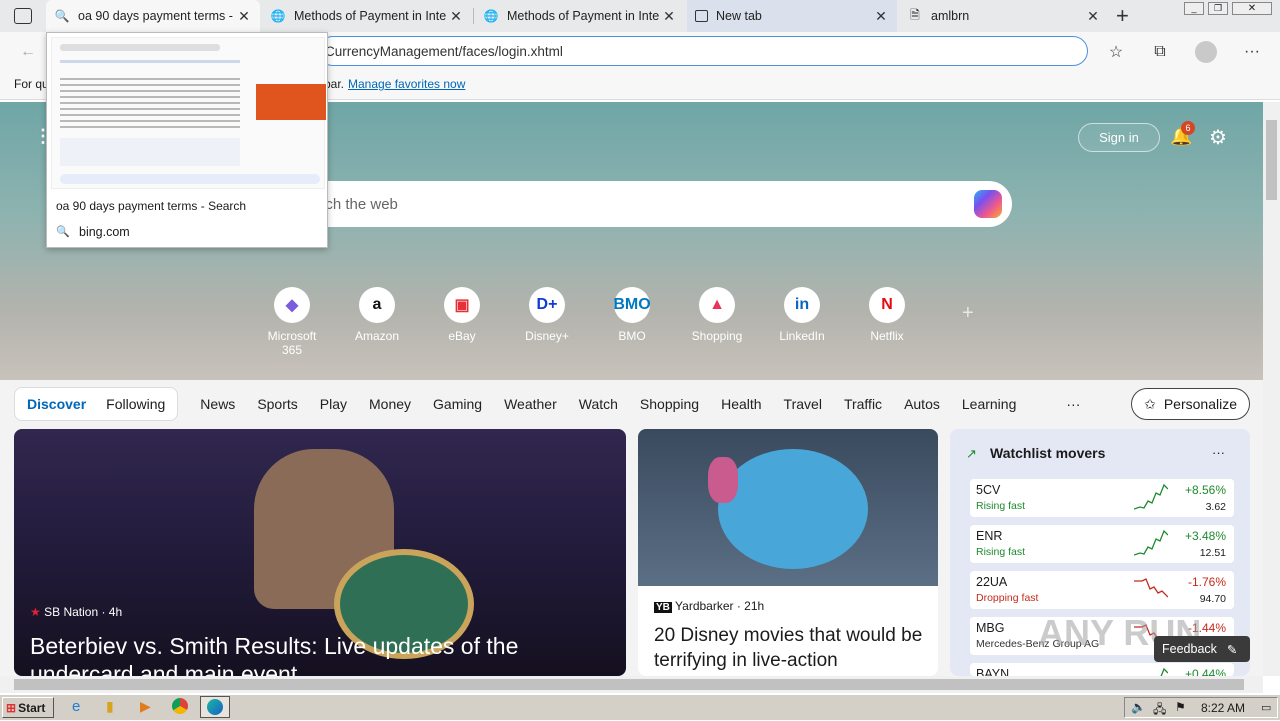 Image resolution: width=1280 pixels, height=721 pixels. I want to click on feedback-icon: ✎, so click(1232, 649).